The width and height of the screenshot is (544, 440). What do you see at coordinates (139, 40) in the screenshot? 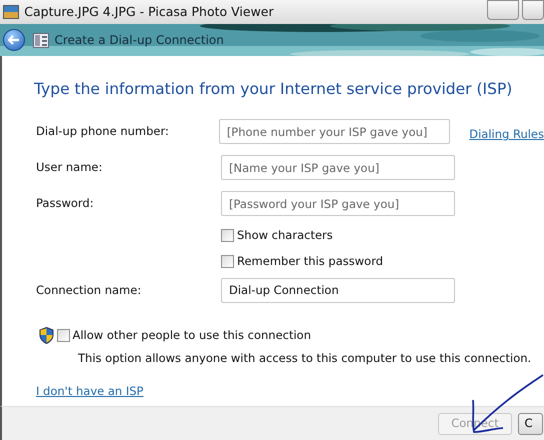
I see `wizard-title: Create a Dial-up Connection` at bounding box center [139, 40].